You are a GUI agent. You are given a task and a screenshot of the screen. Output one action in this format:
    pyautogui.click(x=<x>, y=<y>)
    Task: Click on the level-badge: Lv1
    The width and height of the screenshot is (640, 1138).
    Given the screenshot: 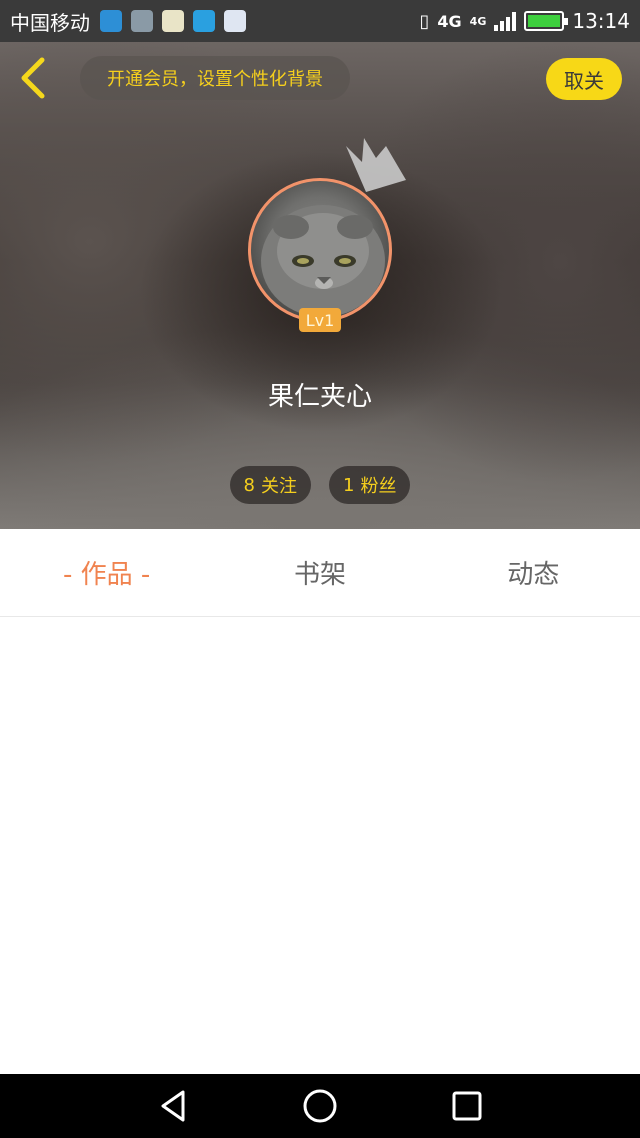 What is the action you would take?
    pyautogui.click(x=320, y=320)
    